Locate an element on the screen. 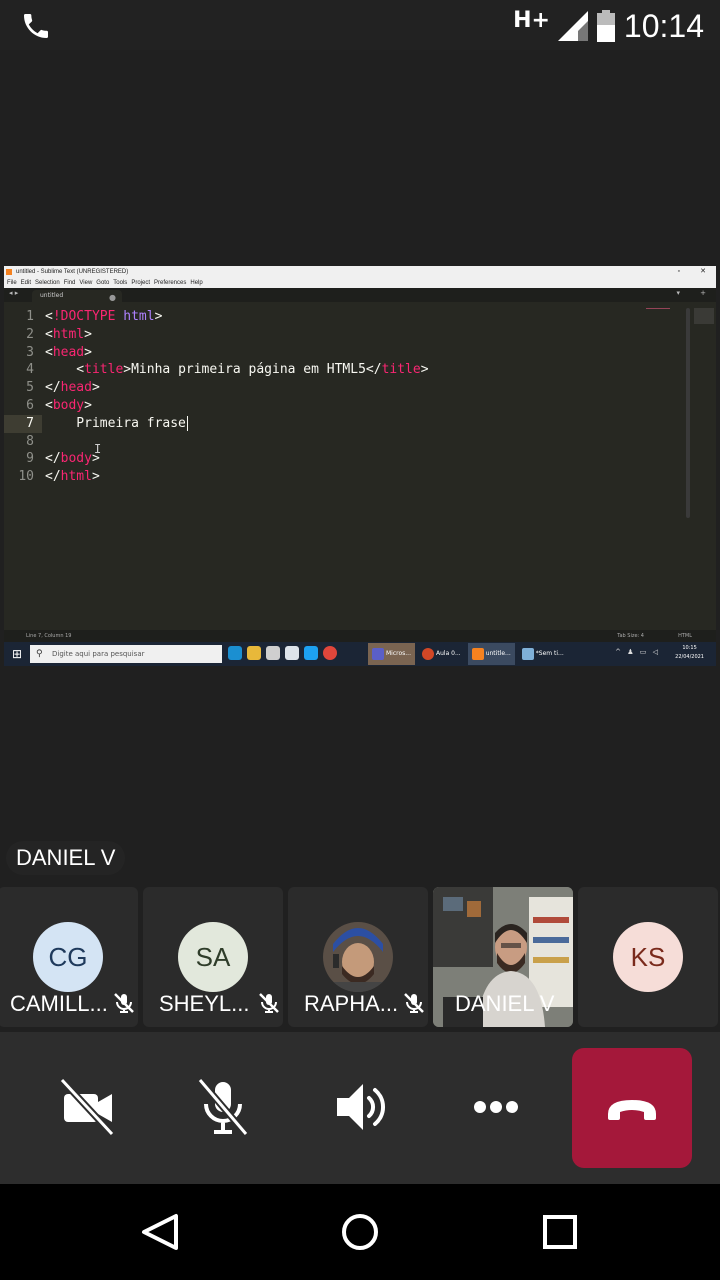 Image resolution: width=720 pixels, height=1280 pixels. active-speaker-label: DANIEL V is located at coordinates (66, 858).